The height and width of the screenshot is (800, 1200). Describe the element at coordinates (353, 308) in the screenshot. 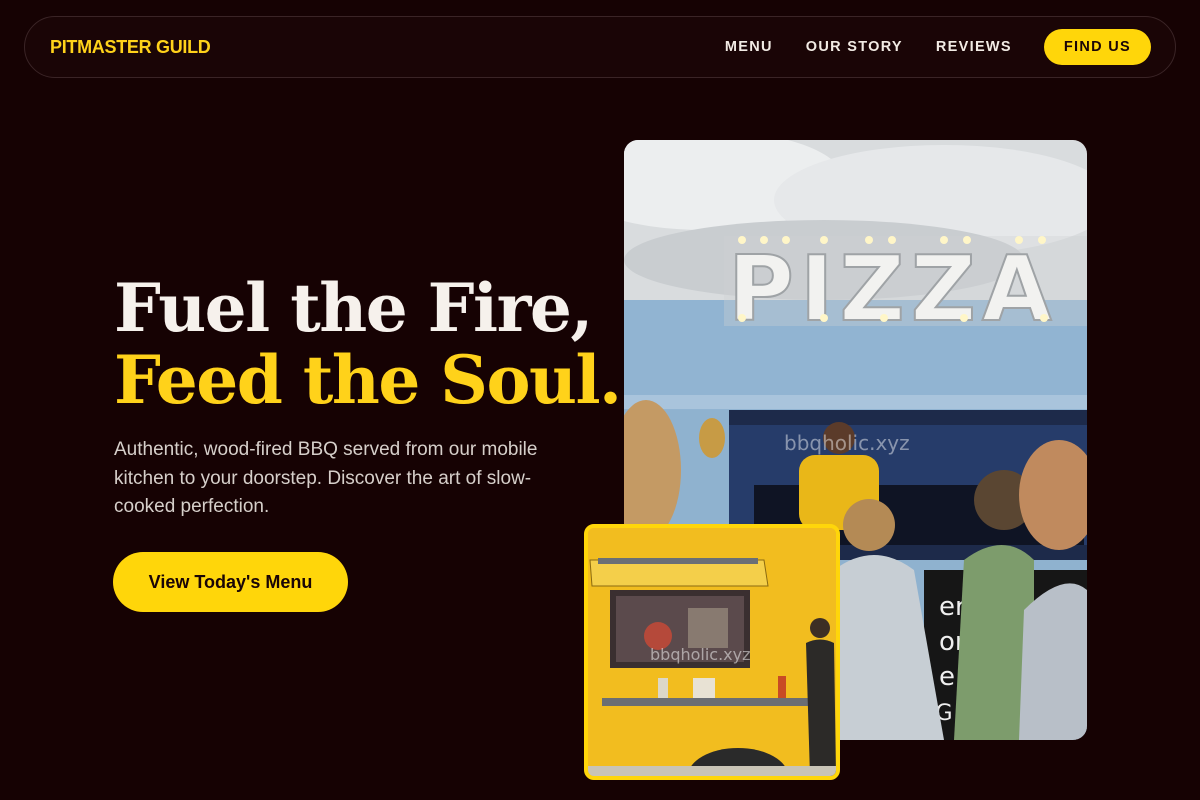

I see `hero-title-line-1: Fuel the Fire,` at that location.